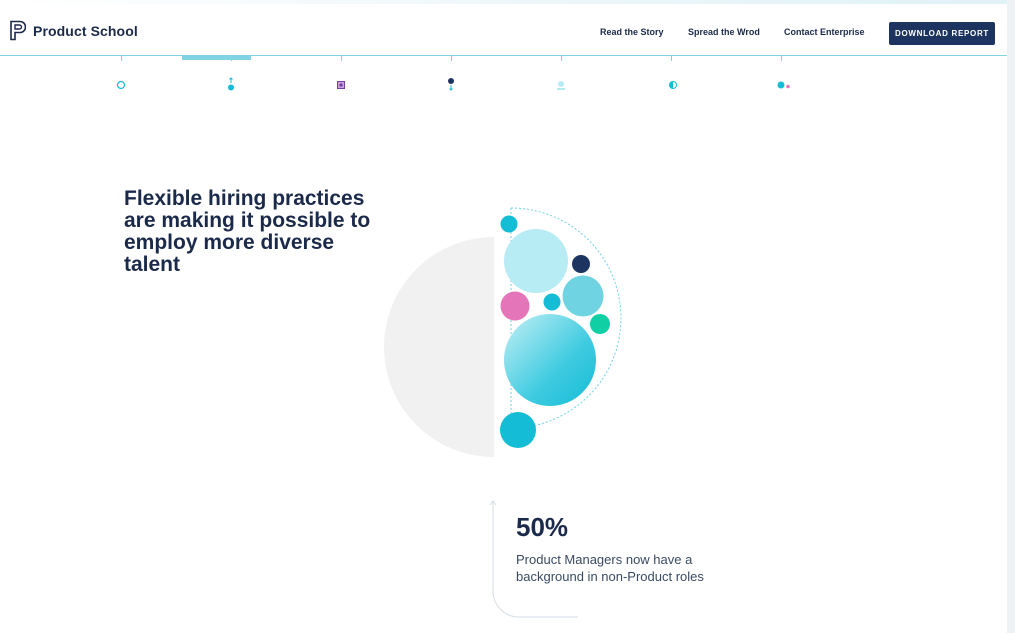  Describe the element at coordinates (451, 86) in the screenshot. I see `dot-arrow-down-icon` at that location.